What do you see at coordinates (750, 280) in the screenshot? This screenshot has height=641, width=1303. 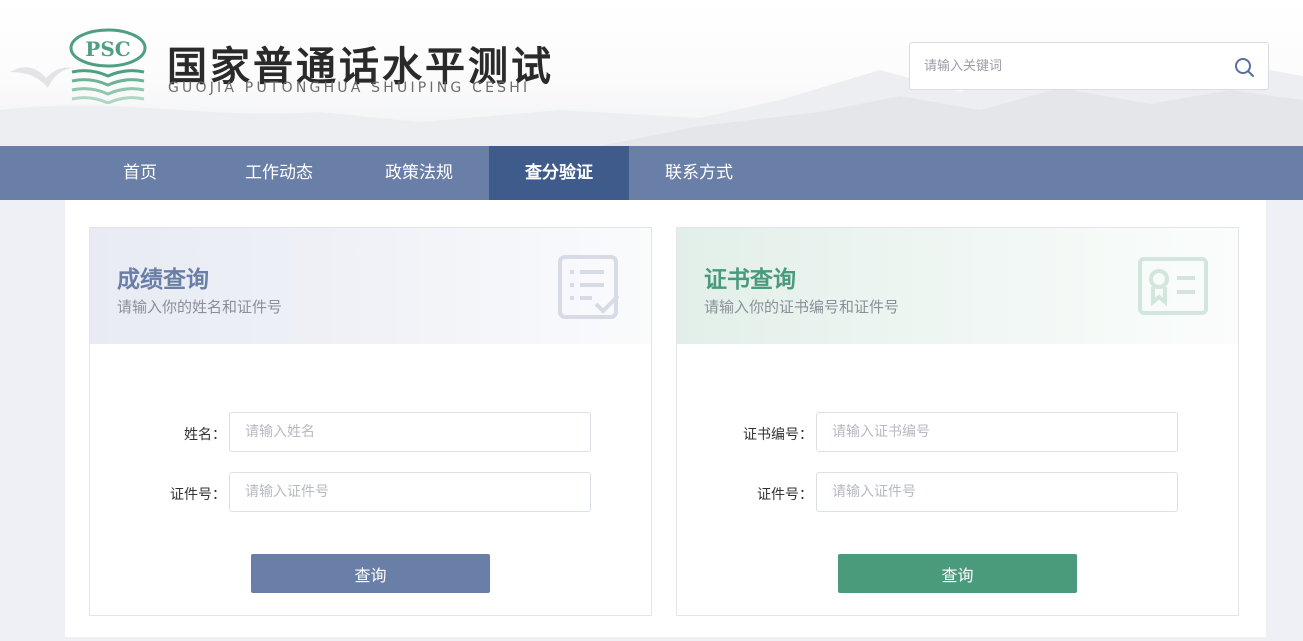 I see `cert-card-title: 证书查询` at bounding box center [750, 280].